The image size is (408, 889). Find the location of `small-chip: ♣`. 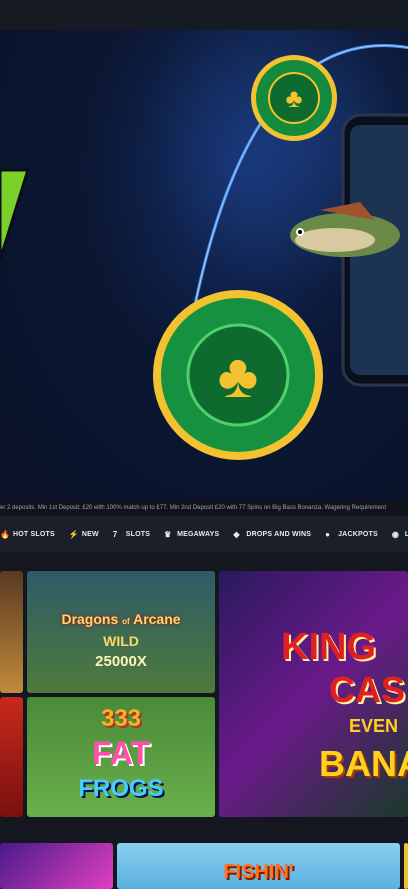

small-chip: ♣ is located at coordinates (294, 98).